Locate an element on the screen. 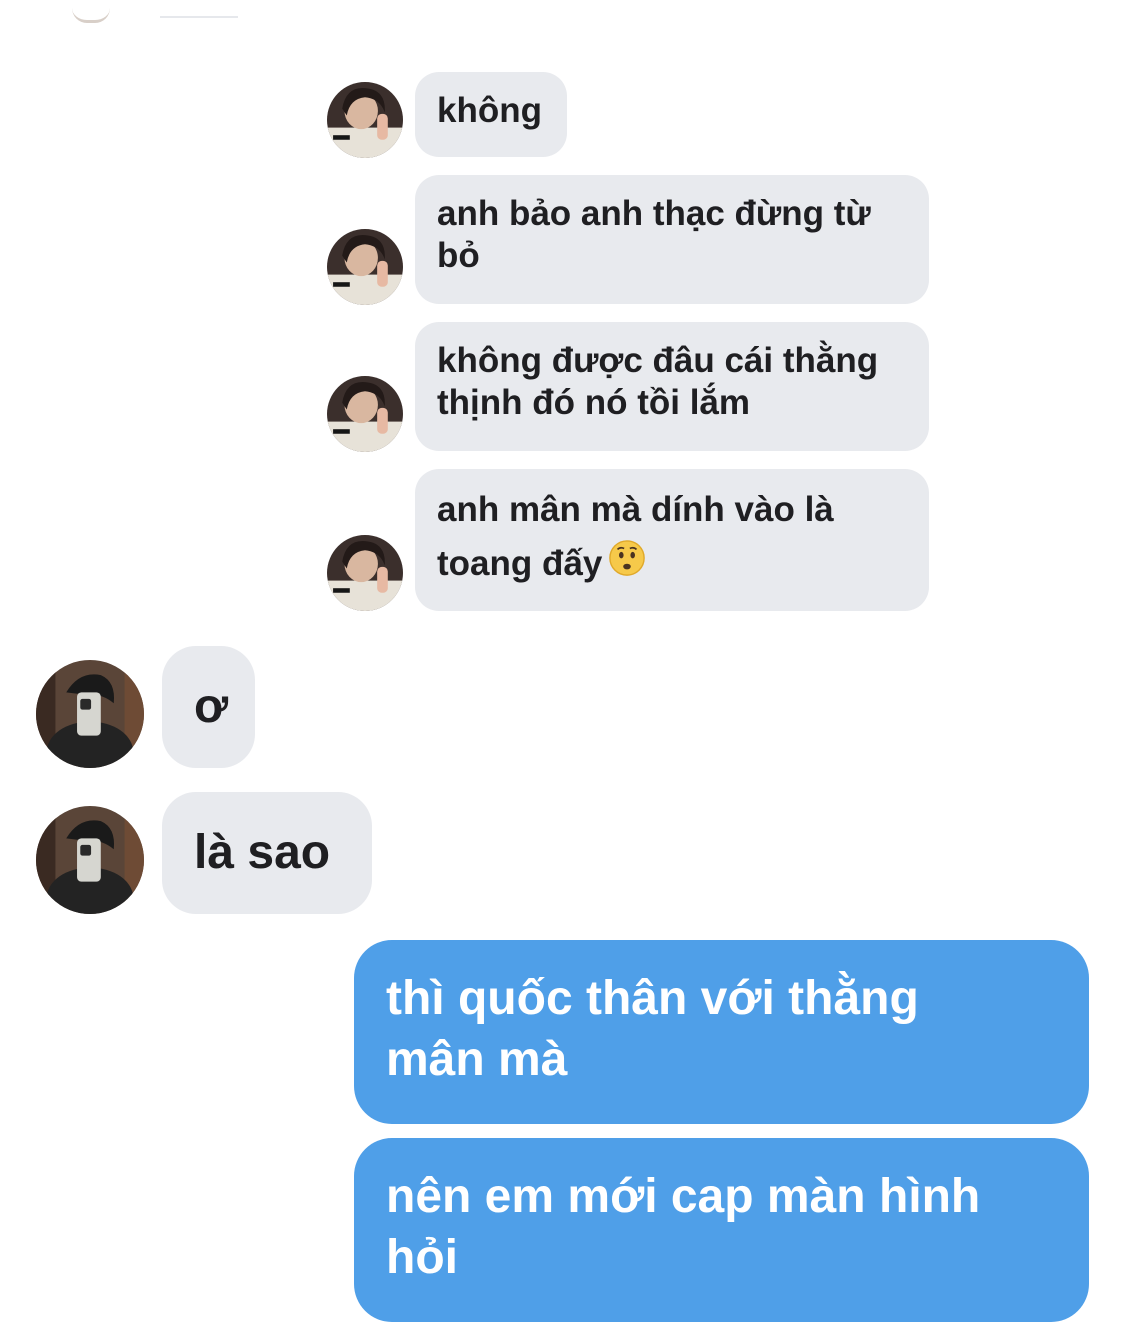 Image resolution: width=1125 pixels, height=1333 pixels. message-text-line: anh mân mà dính vào là is located at coordinates (635, 509).